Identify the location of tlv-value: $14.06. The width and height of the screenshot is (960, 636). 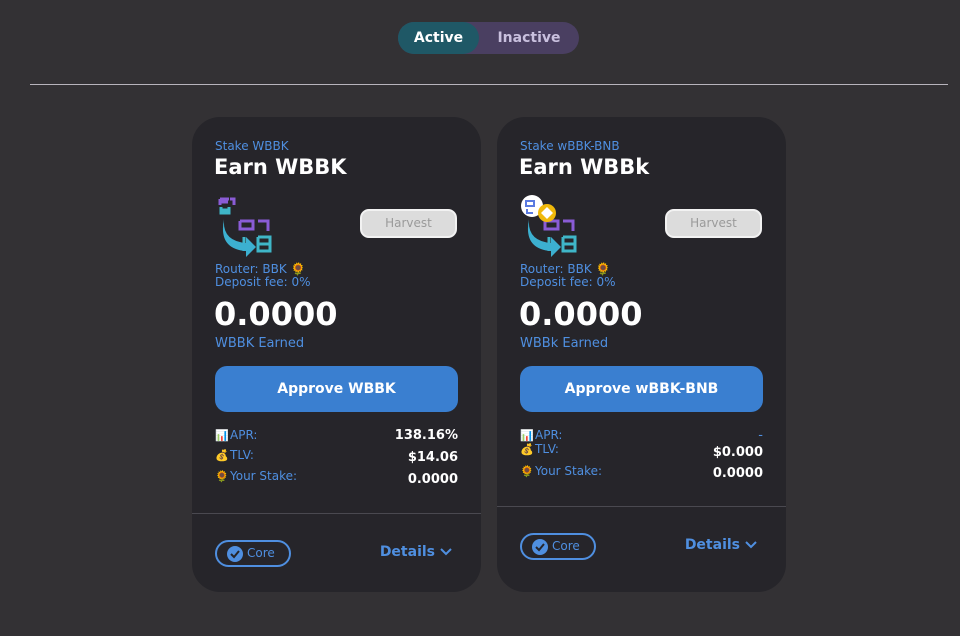
(432, 457).